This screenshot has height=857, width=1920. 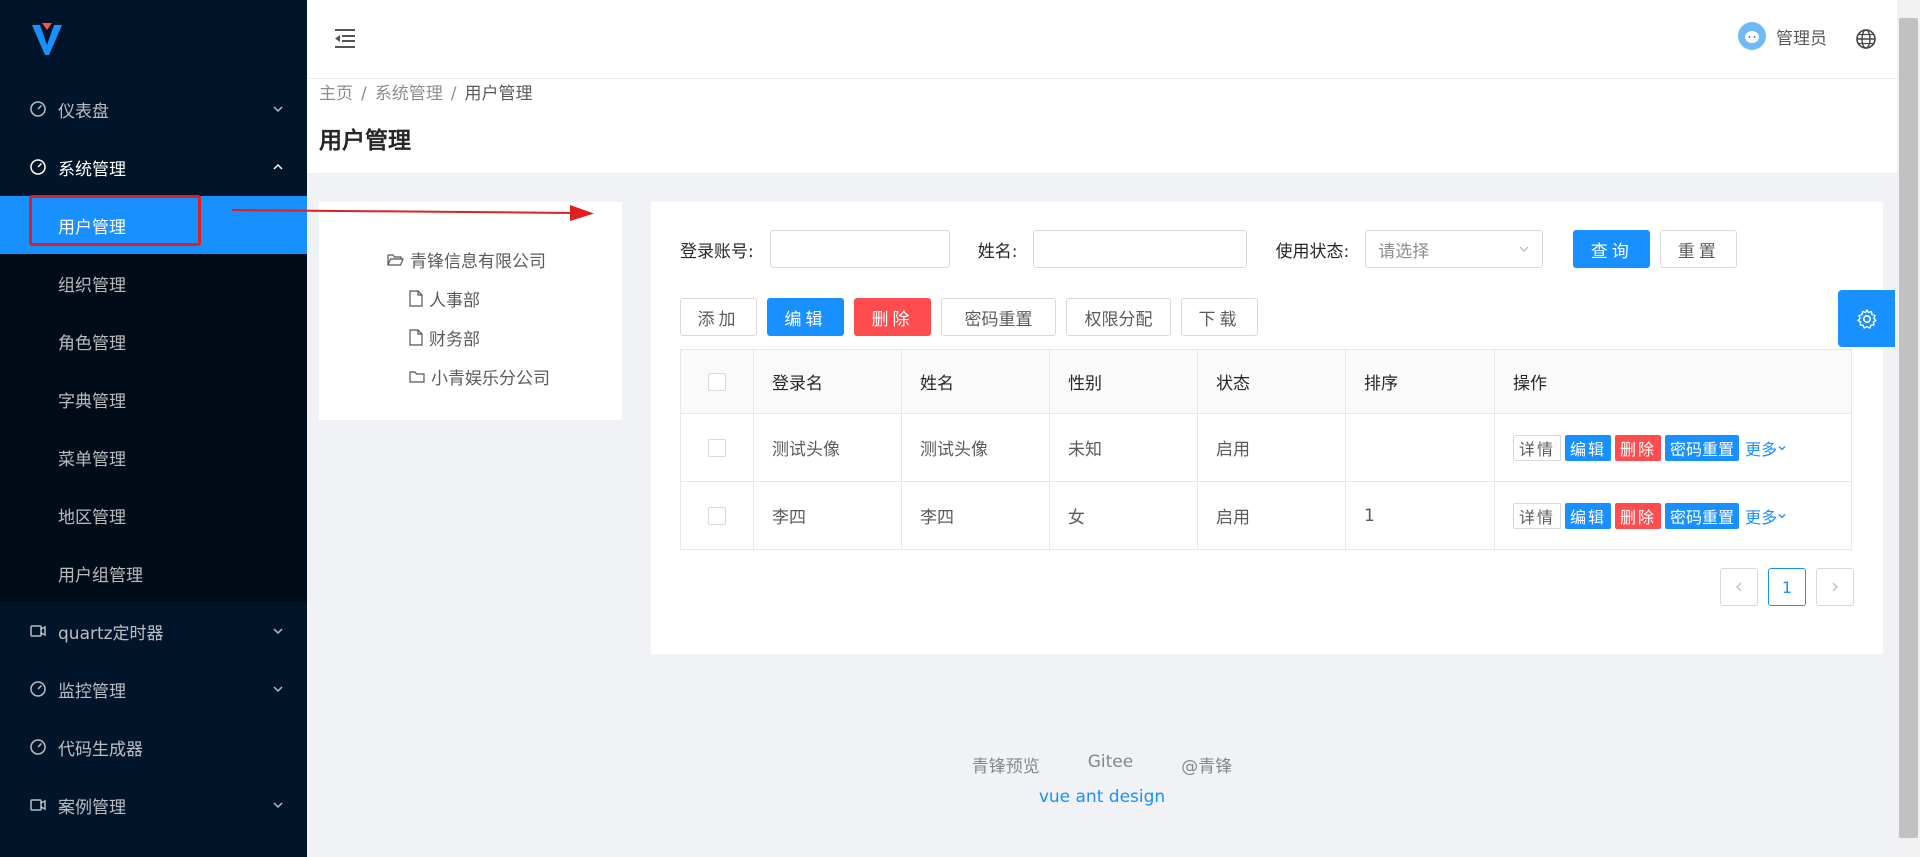 What do you see at coordinates (470, 376) in the screenshot?
I see `tree-node-branch: 小青娱乐分公司` at bounding box center [470, 376].